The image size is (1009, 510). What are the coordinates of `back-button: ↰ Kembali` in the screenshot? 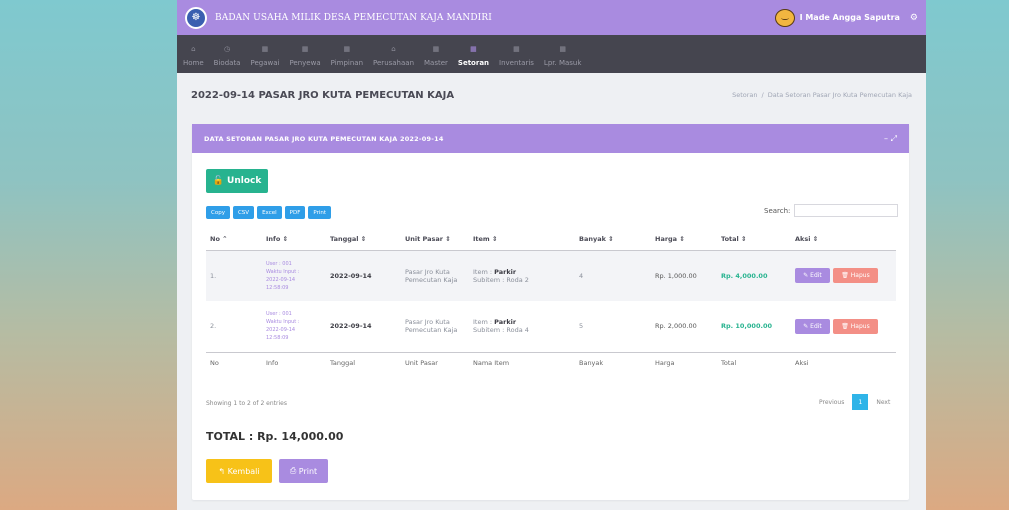 It's located at (239, 471).